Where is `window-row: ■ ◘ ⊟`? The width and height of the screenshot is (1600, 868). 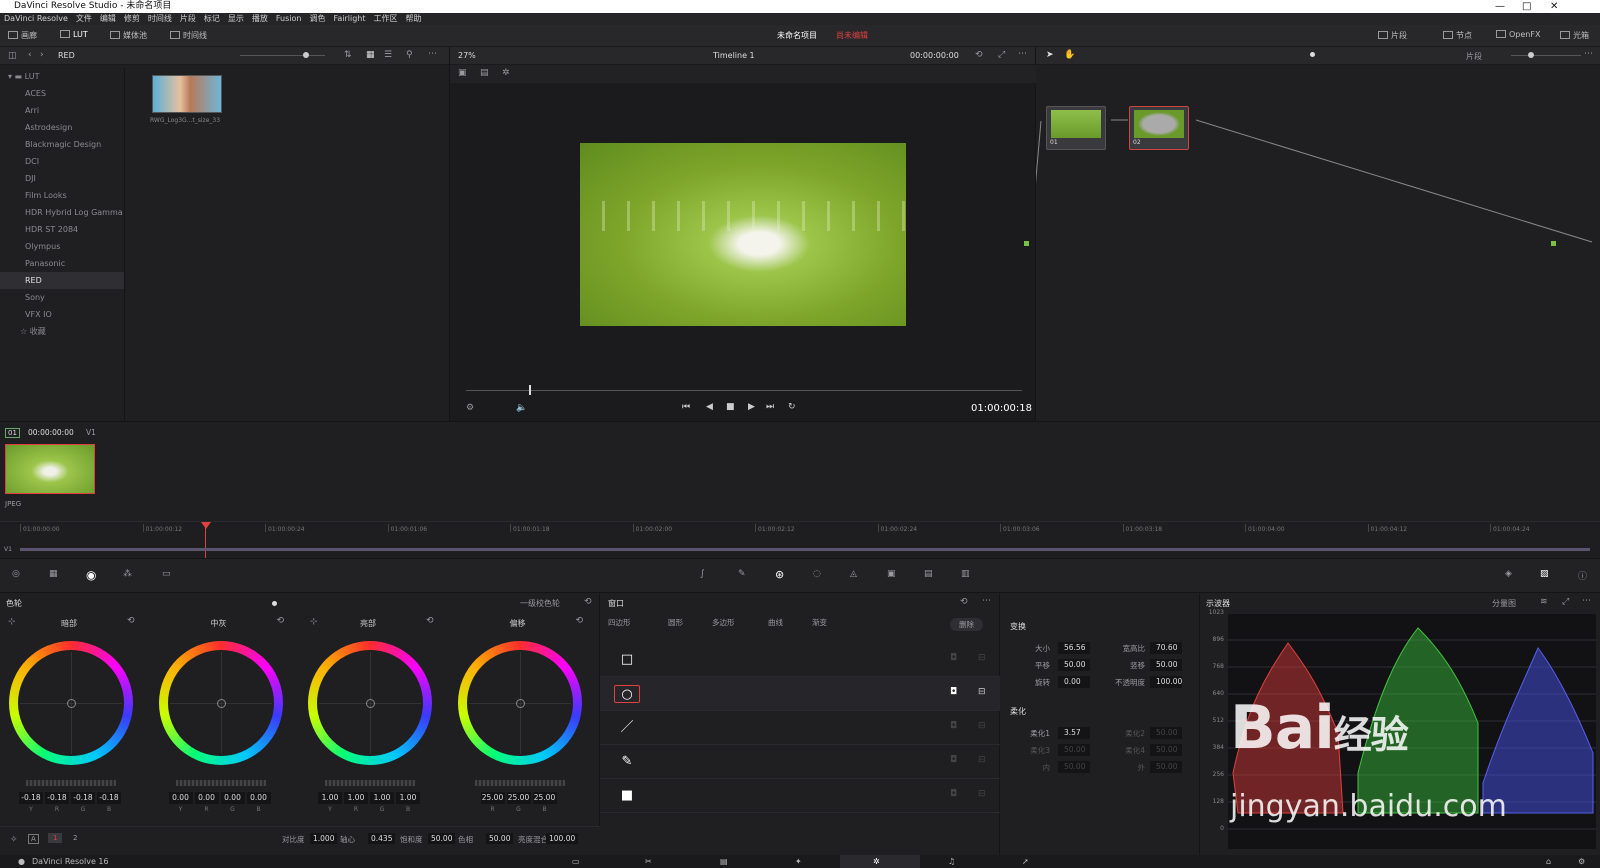
window-row: ■ ◘ ⊟ is located at coordinates (800, 796).